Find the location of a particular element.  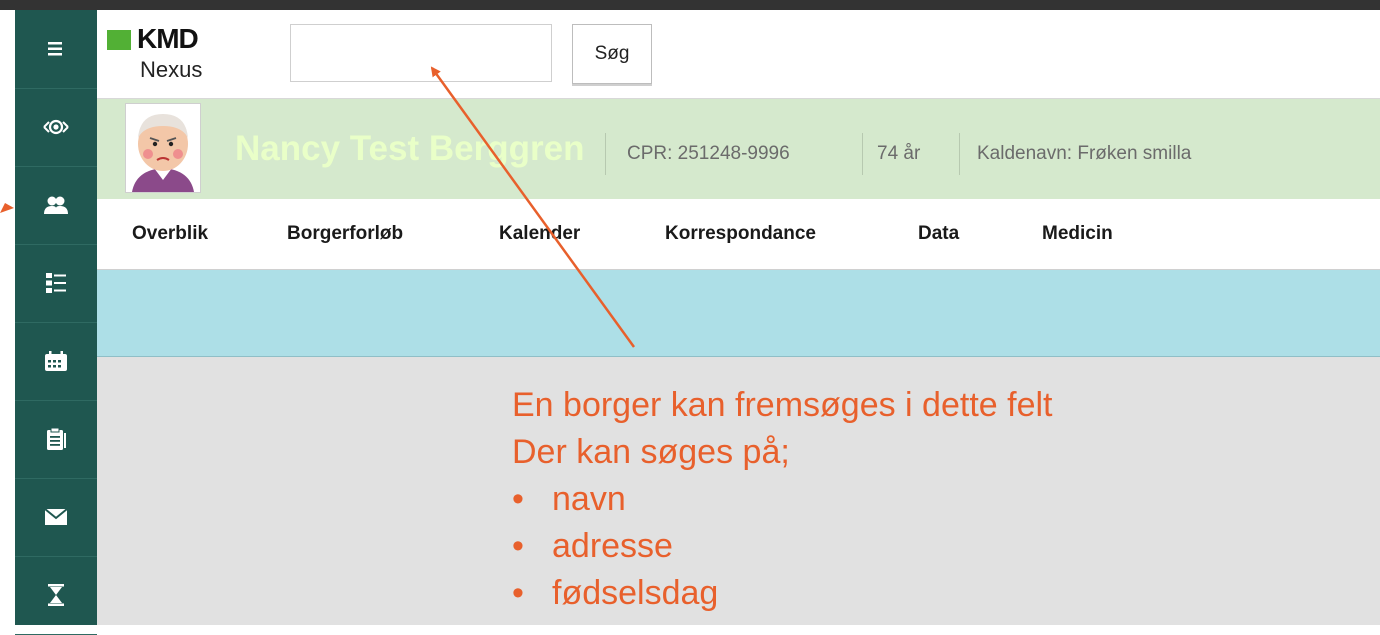

annotation-item-text: adresse is located at coordinates (612, 546).